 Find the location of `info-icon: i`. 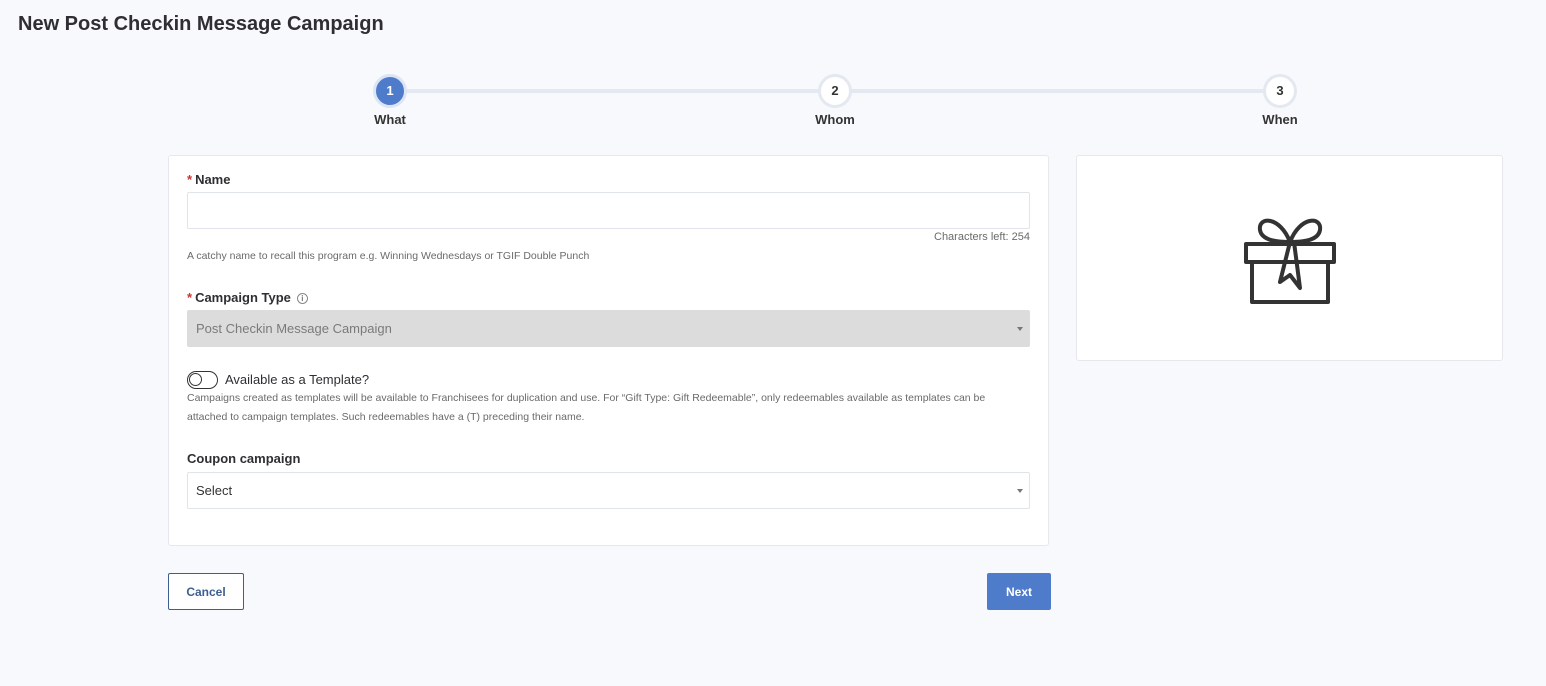

info-icon: i is located at coordinates (302, 298).